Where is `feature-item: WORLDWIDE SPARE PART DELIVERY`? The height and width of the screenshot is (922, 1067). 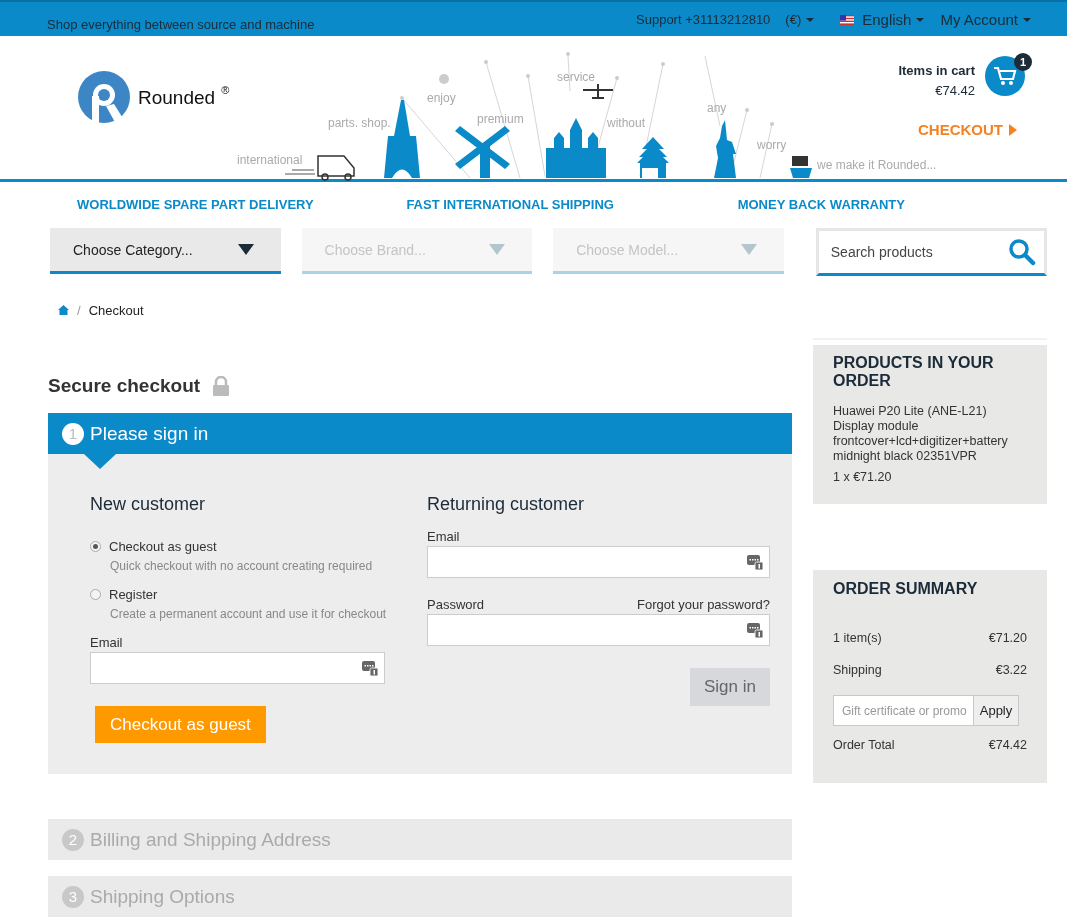 feature-item: WORLDWIDE SPARE PART DELIVERY is located at coordinates (196, 205).